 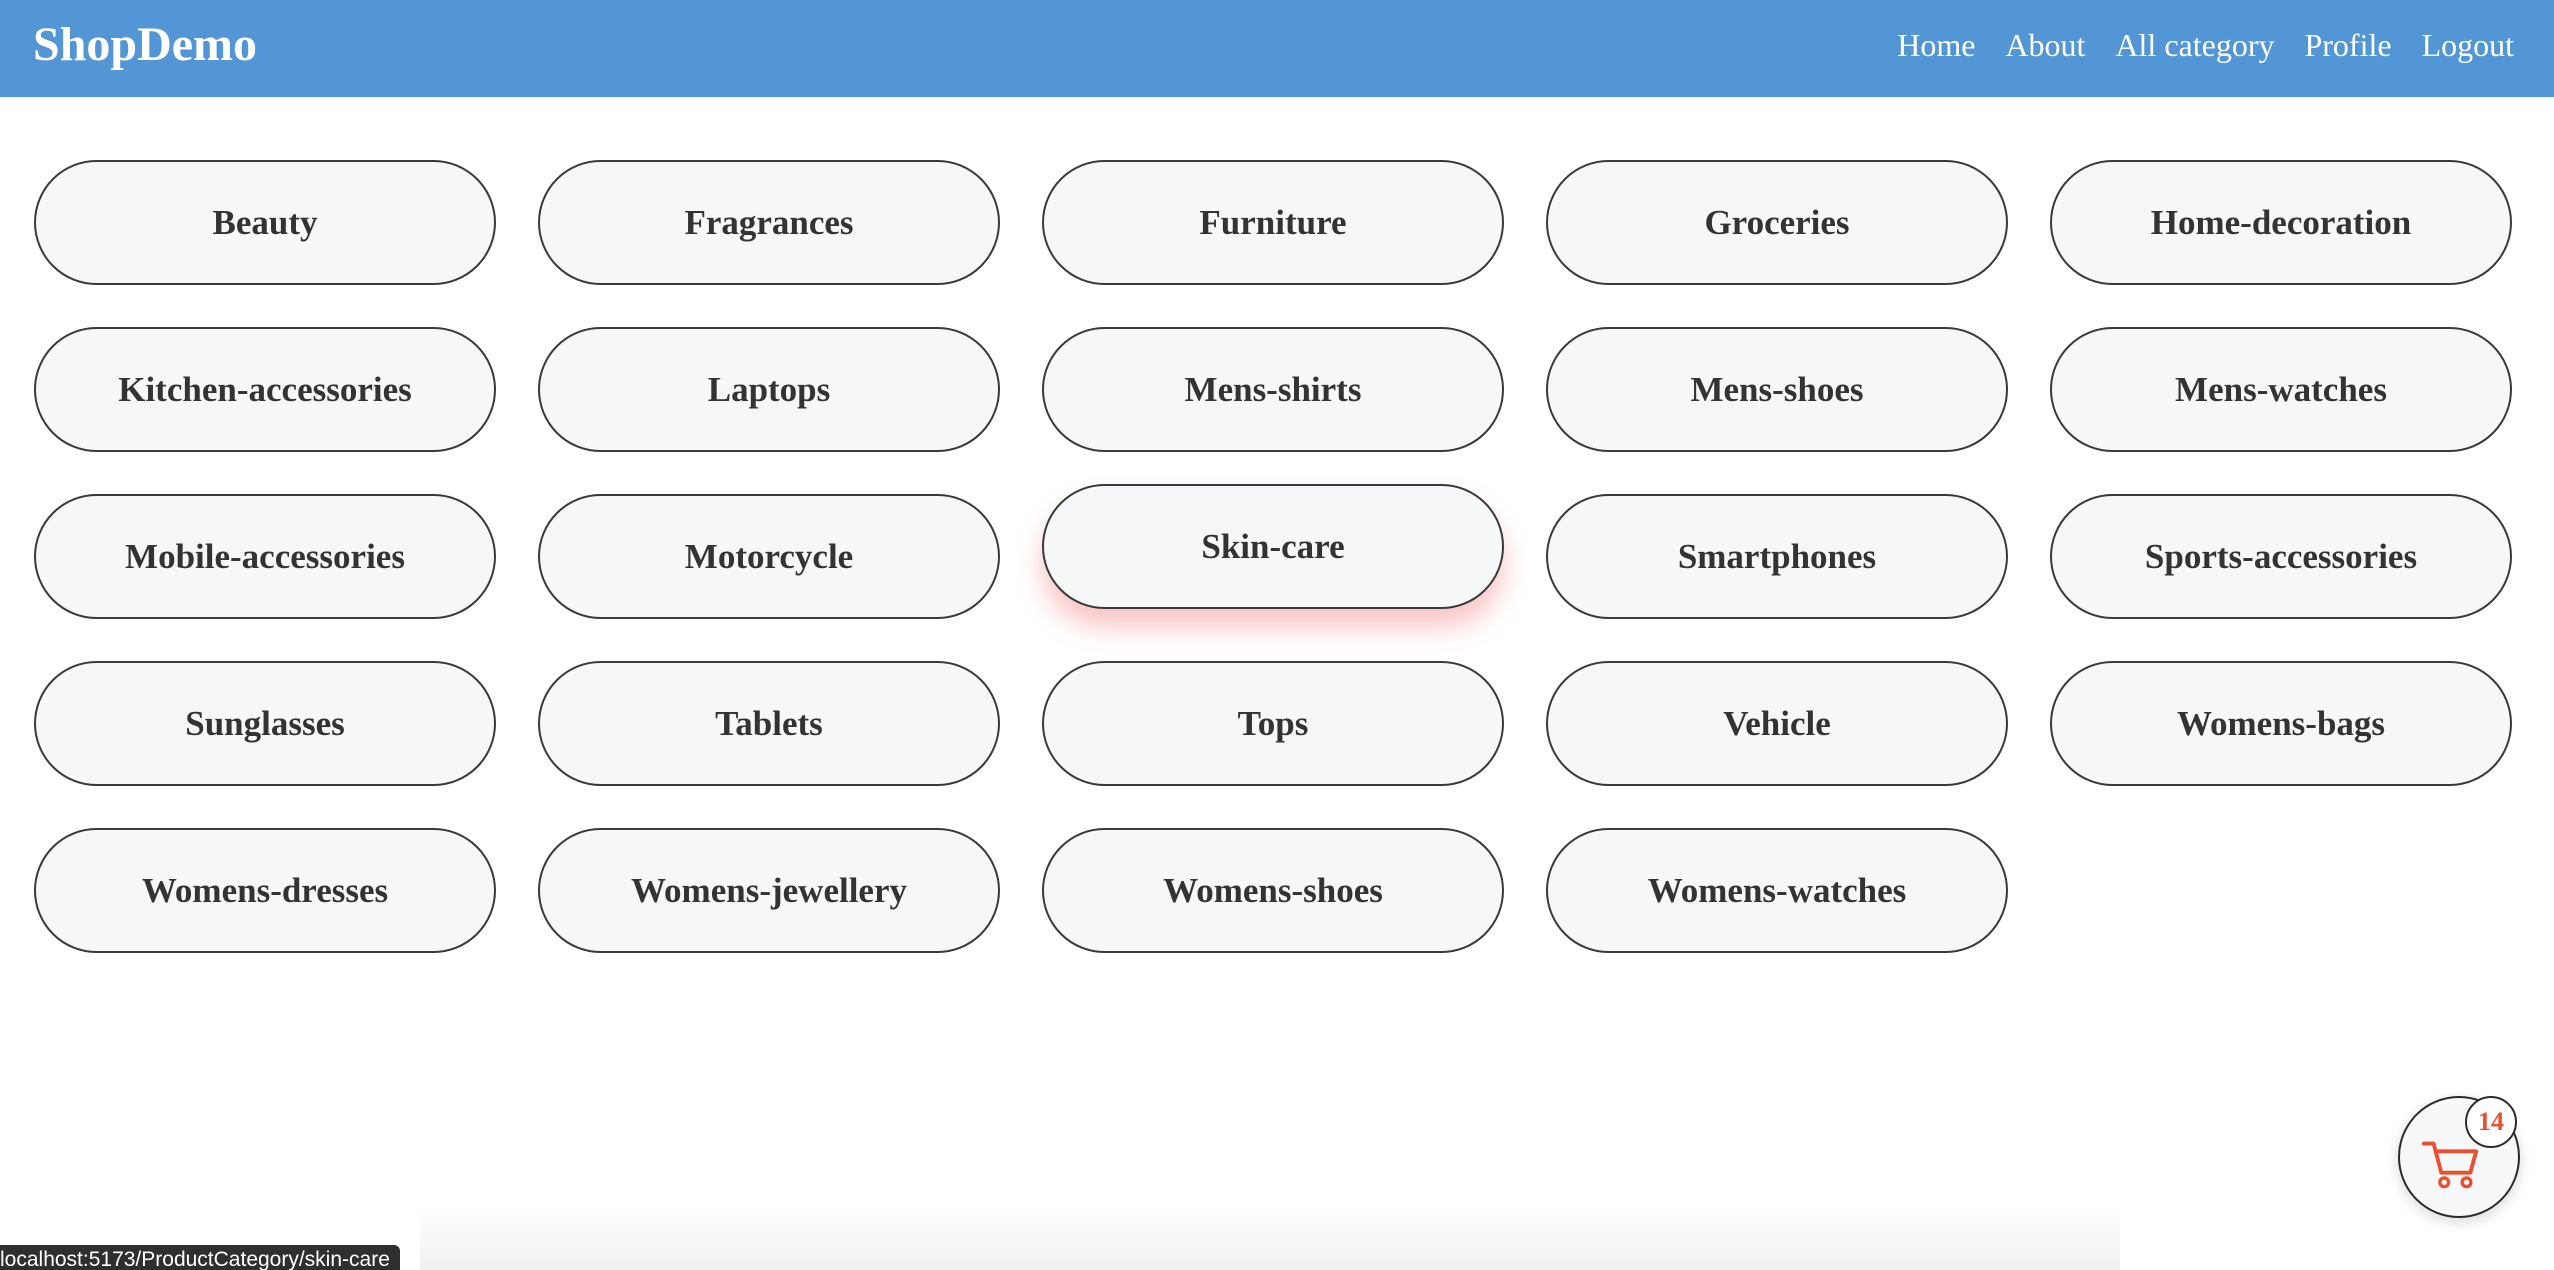 I want to click on nav-link-about: About, so click(x=2045, y=45).